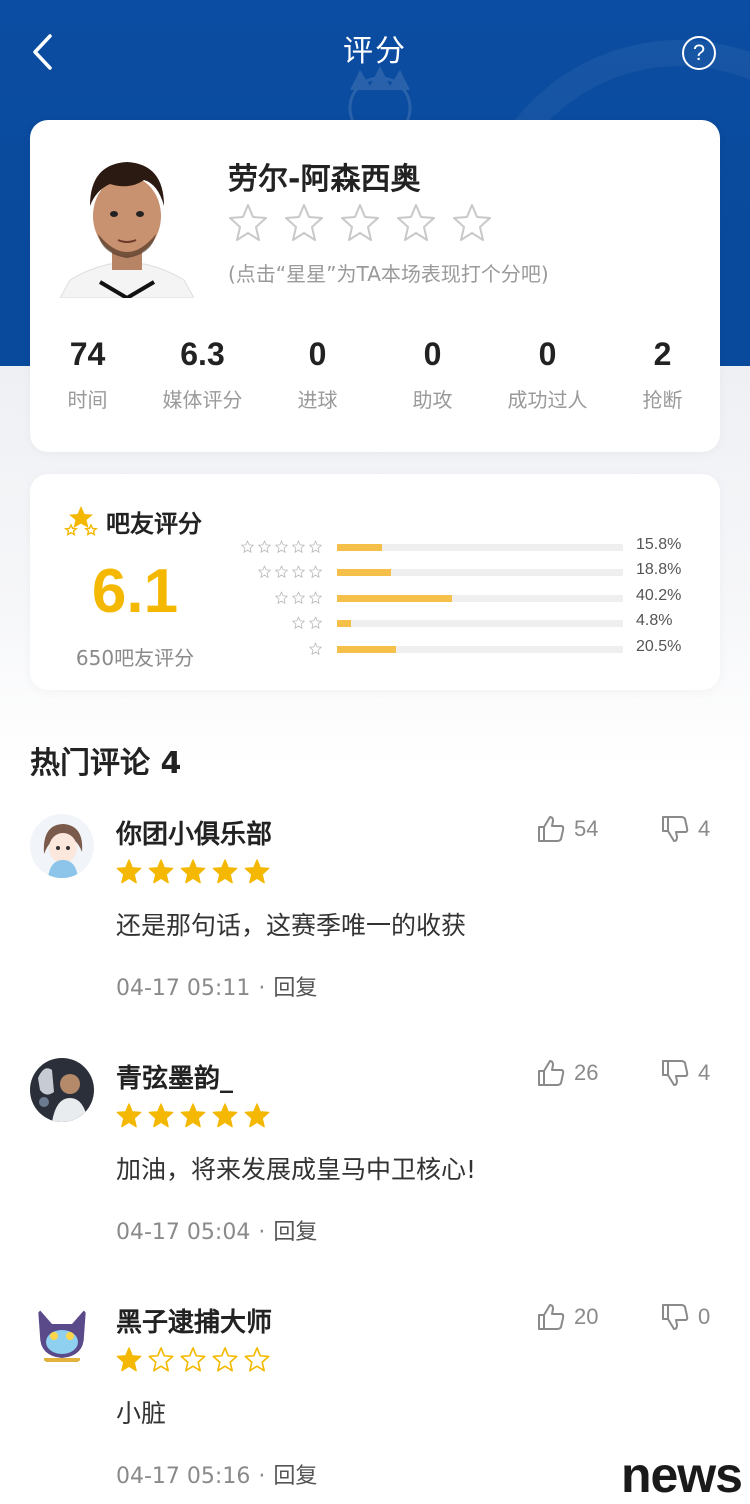  Describe the element at coordinates (317, 400) in the screenshot. I see `stat-label: 进球` at that location.